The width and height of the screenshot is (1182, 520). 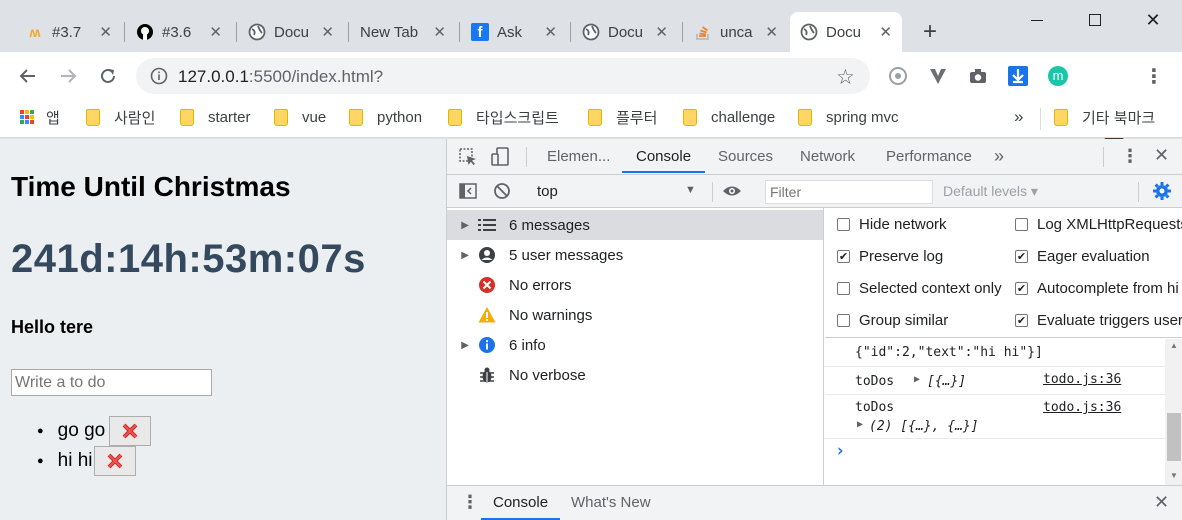 What do you see at coordinates (635, 345) in the screenshot?
I see `sidebar-item-info: ▶ 6 info` at bounding box center [635, 345].